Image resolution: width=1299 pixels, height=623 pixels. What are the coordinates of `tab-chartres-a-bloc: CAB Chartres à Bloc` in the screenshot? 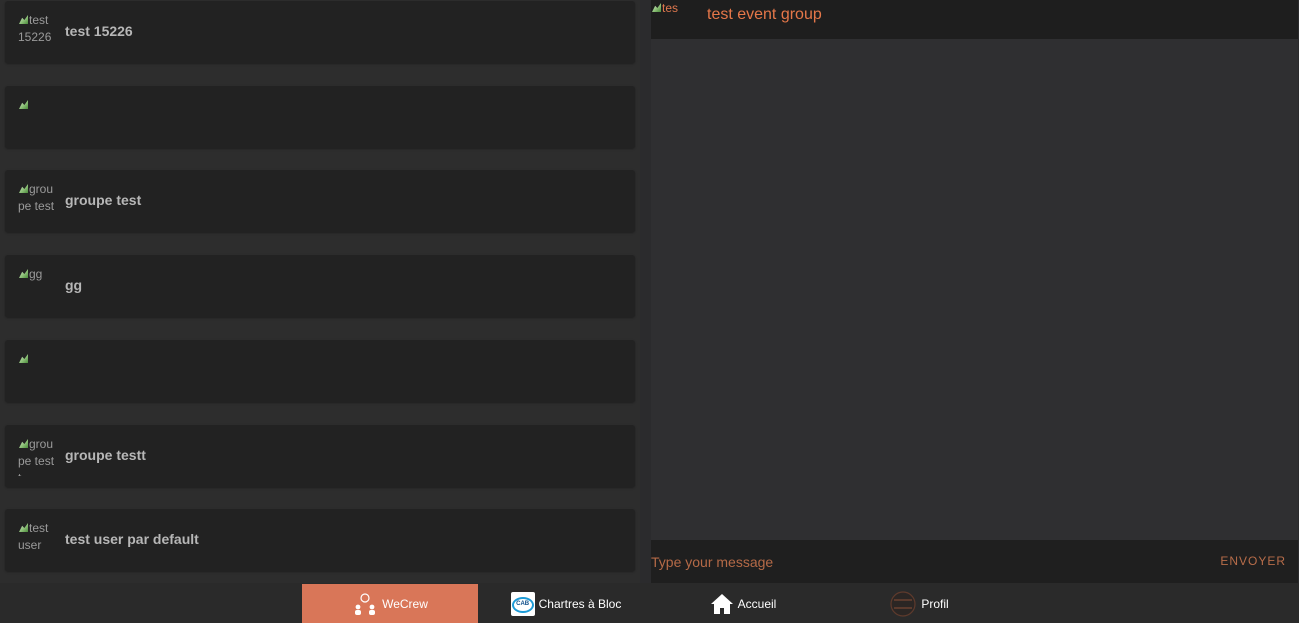 It's located at (566, 603).